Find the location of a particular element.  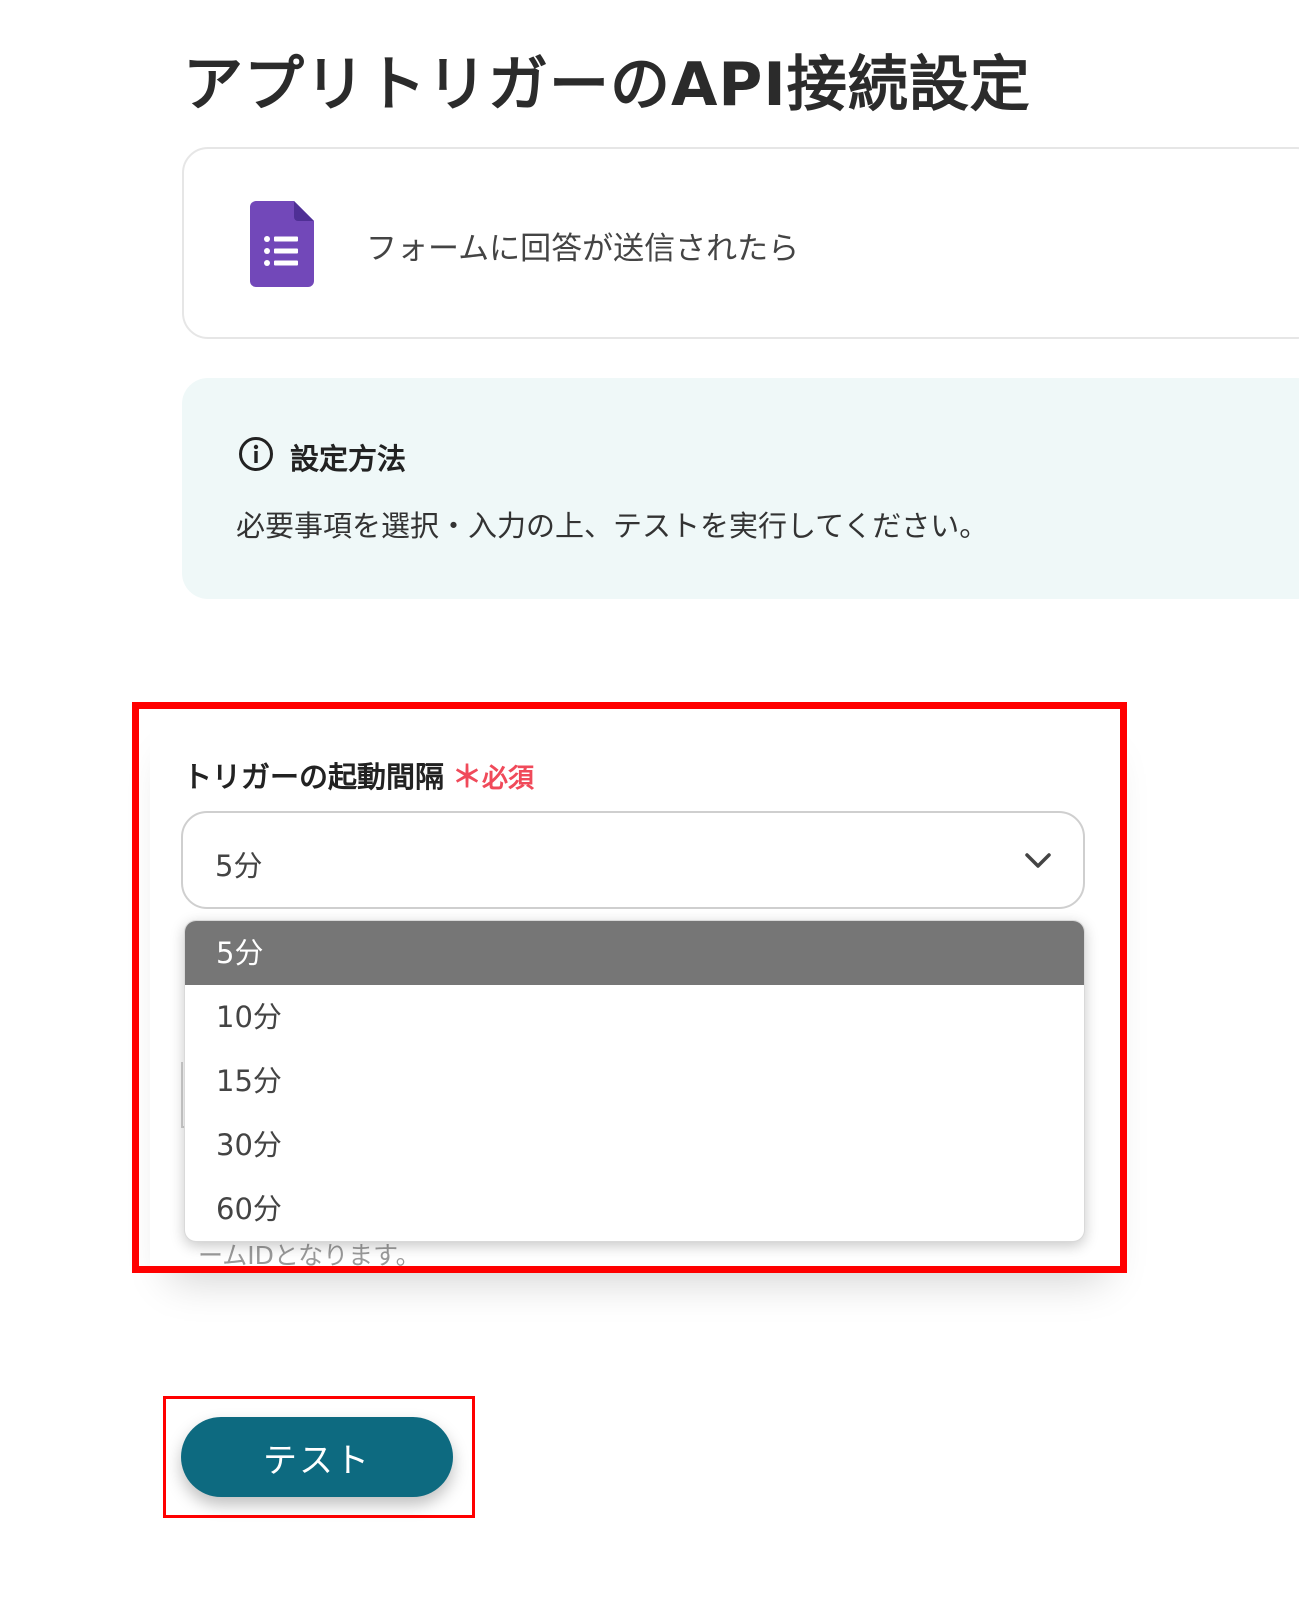

info-title: 設定方法 is located at coordinates (348, 459).